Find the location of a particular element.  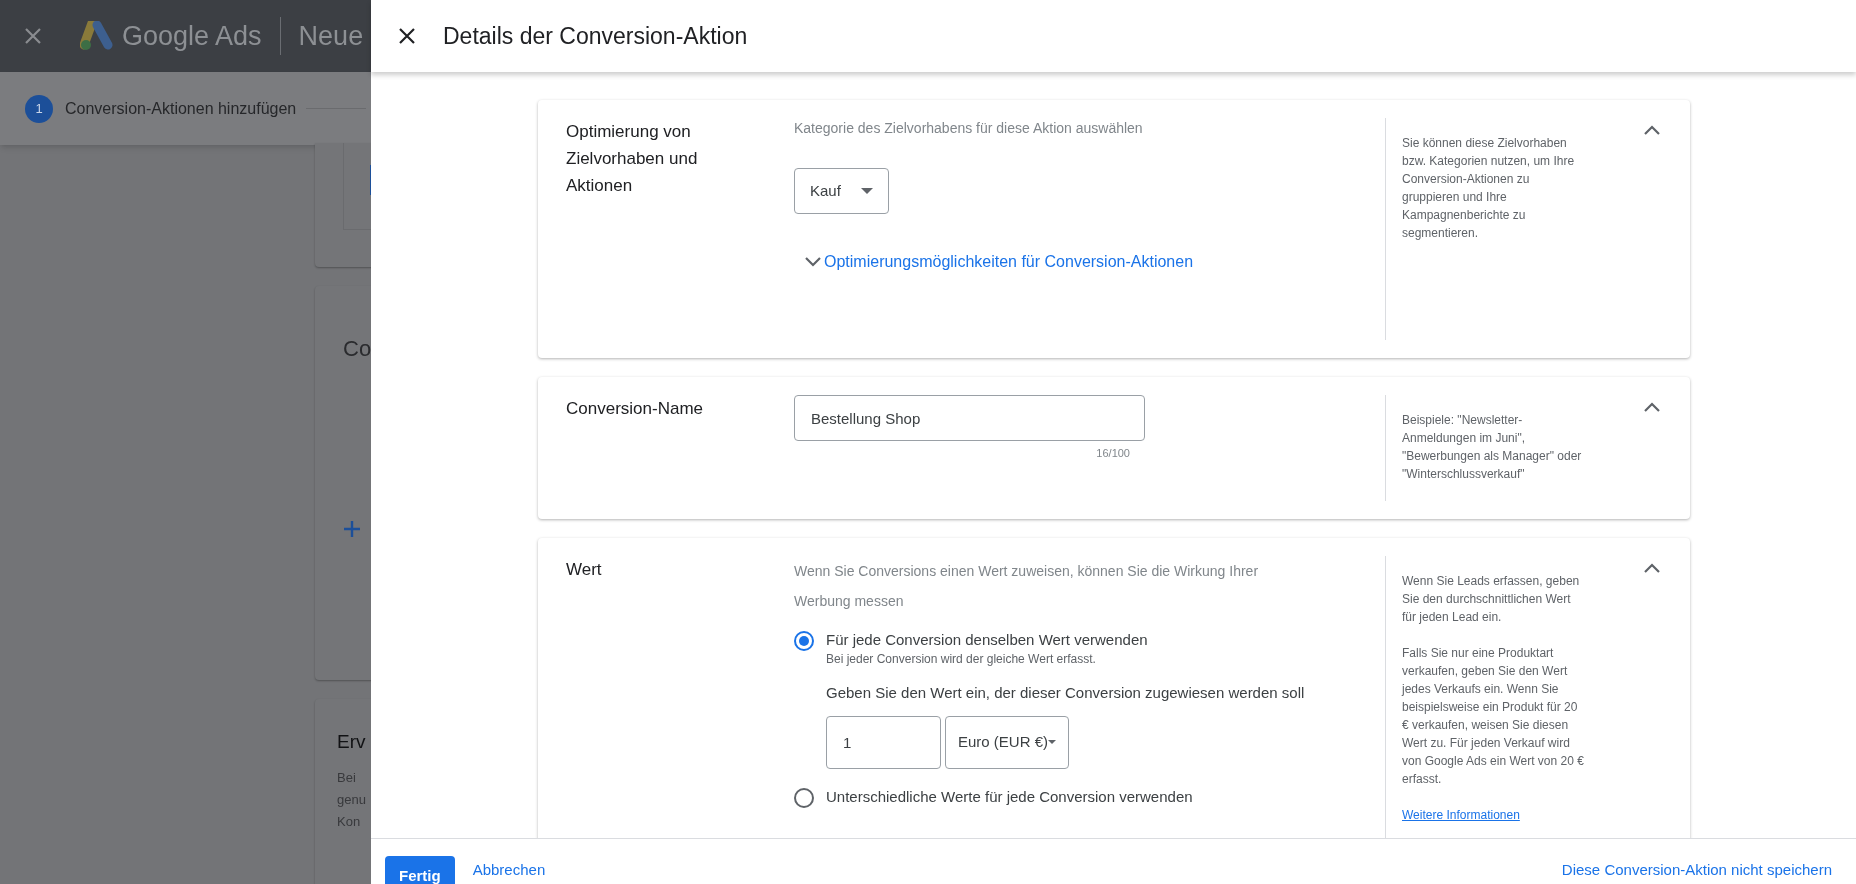

page-title: Neue is located at coordinates (331, 36).